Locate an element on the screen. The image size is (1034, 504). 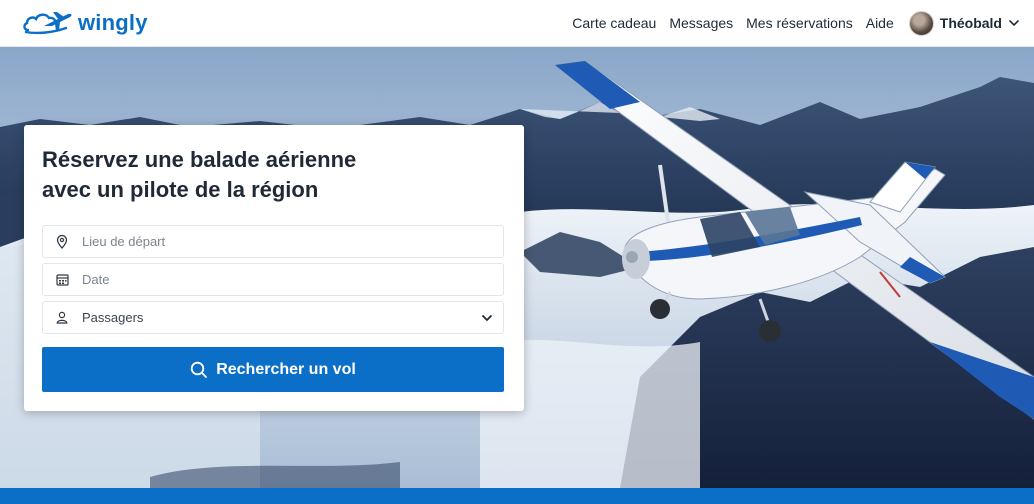
nav-link-messages: Messages is located at coordinates (701, 23).